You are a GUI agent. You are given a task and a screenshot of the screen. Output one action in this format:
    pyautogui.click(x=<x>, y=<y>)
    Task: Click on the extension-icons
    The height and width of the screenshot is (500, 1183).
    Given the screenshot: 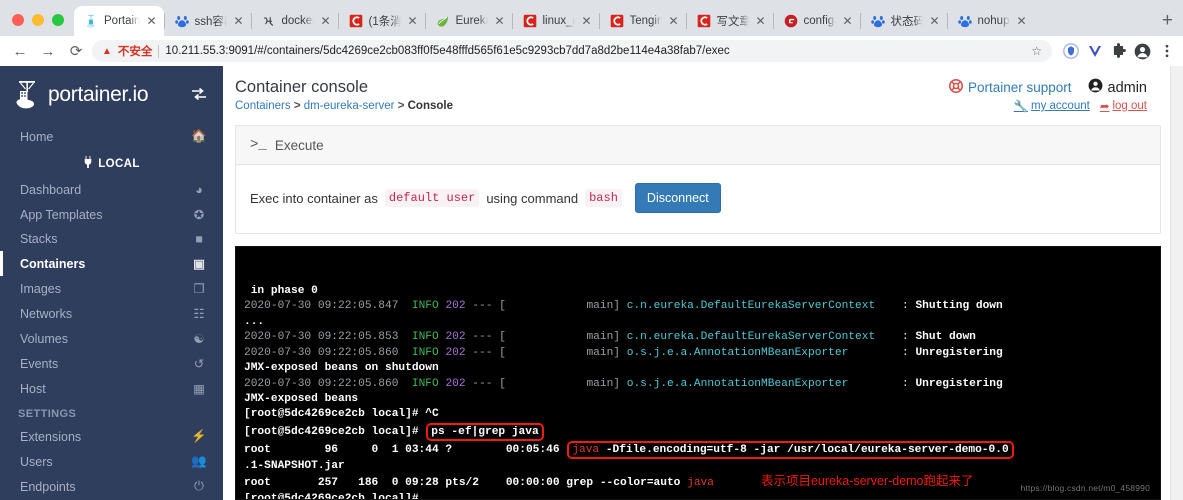 What is the action you would take?
    pyautogui.click(x=1115, y=51)
    